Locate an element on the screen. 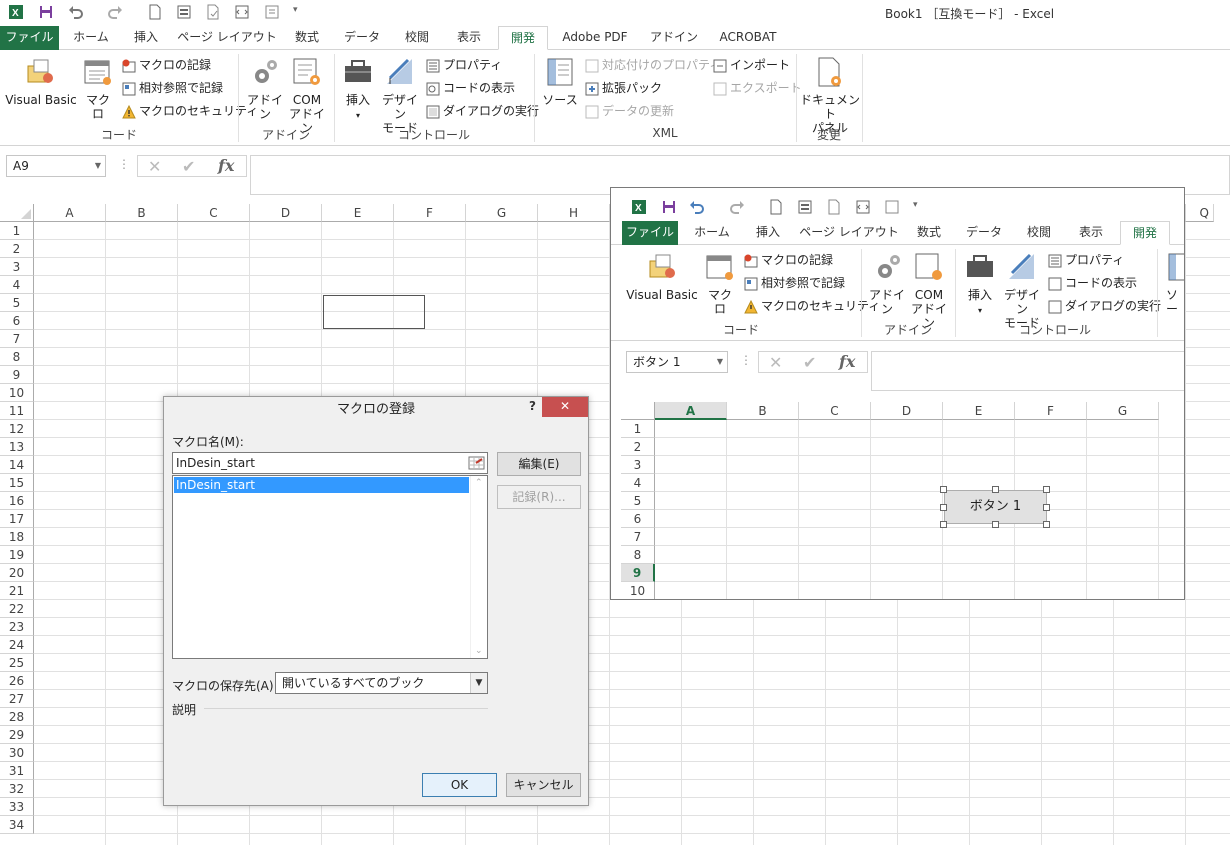 The image size is (1230, 845). edit-button: 編集(E) is located at coordinates (539, 464).